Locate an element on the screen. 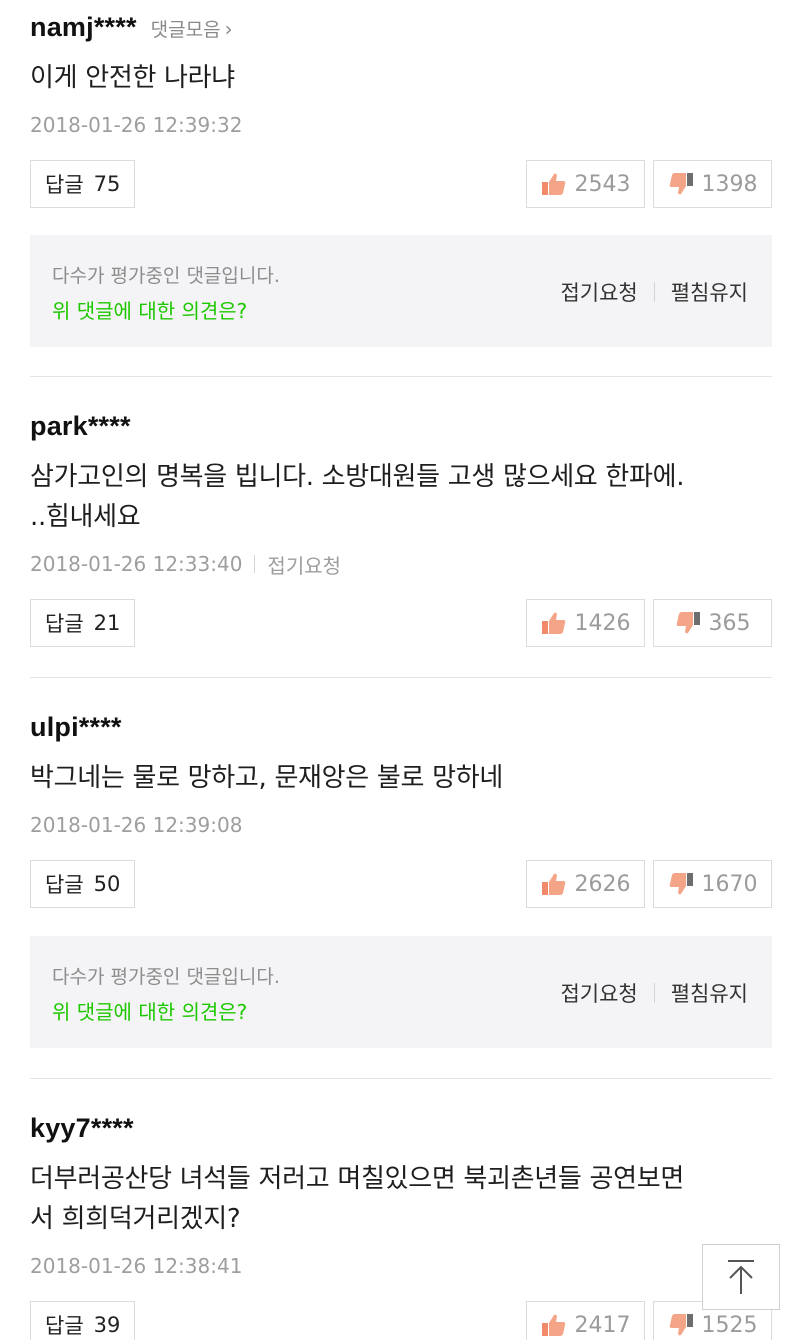 The image size is (800, 1340). vote-group: 1426 365 is located at coordinates (645, 623).